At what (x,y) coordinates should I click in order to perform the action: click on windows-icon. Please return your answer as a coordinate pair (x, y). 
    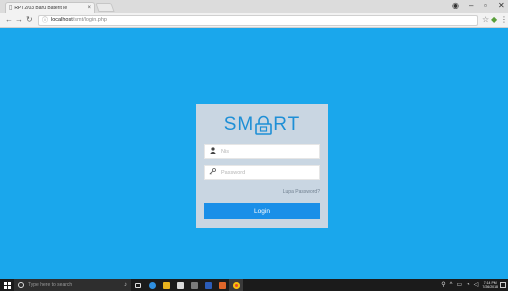
    Looking at the image, I should click on (7, 285).